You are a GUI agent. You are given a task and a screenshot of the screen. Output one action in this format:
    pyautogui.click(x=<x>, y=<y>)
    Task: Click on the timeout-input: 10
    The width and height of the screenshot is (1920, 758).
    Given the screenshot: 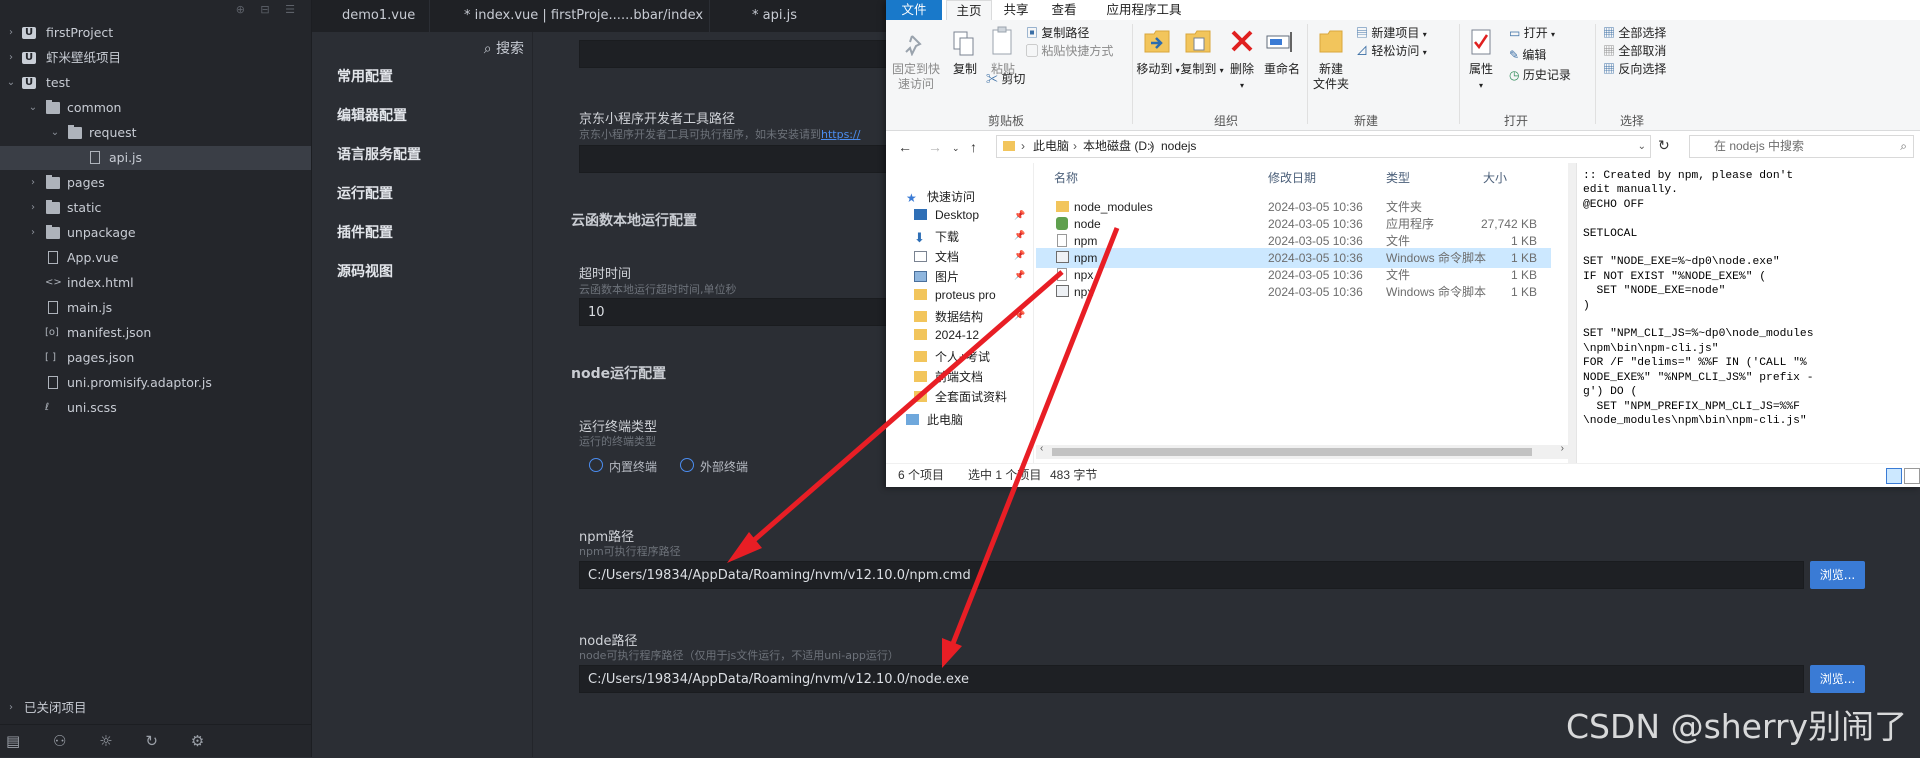 What is the action you would take?
    pyautogui.click(x=759, y=312)
    